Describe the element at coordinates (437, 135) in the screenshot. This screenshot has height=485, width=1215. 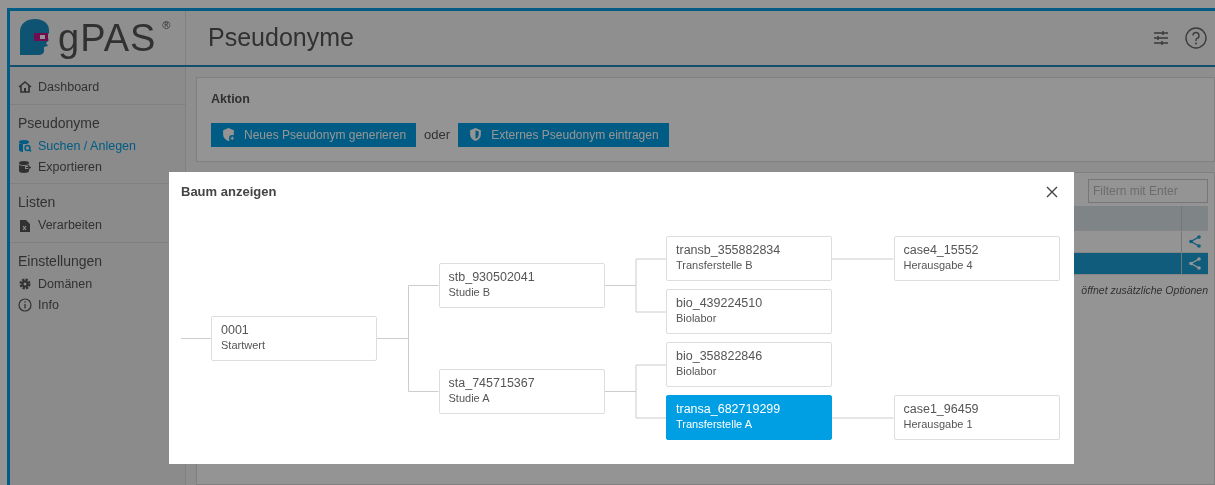
I see `separator-text: oder` at that location.